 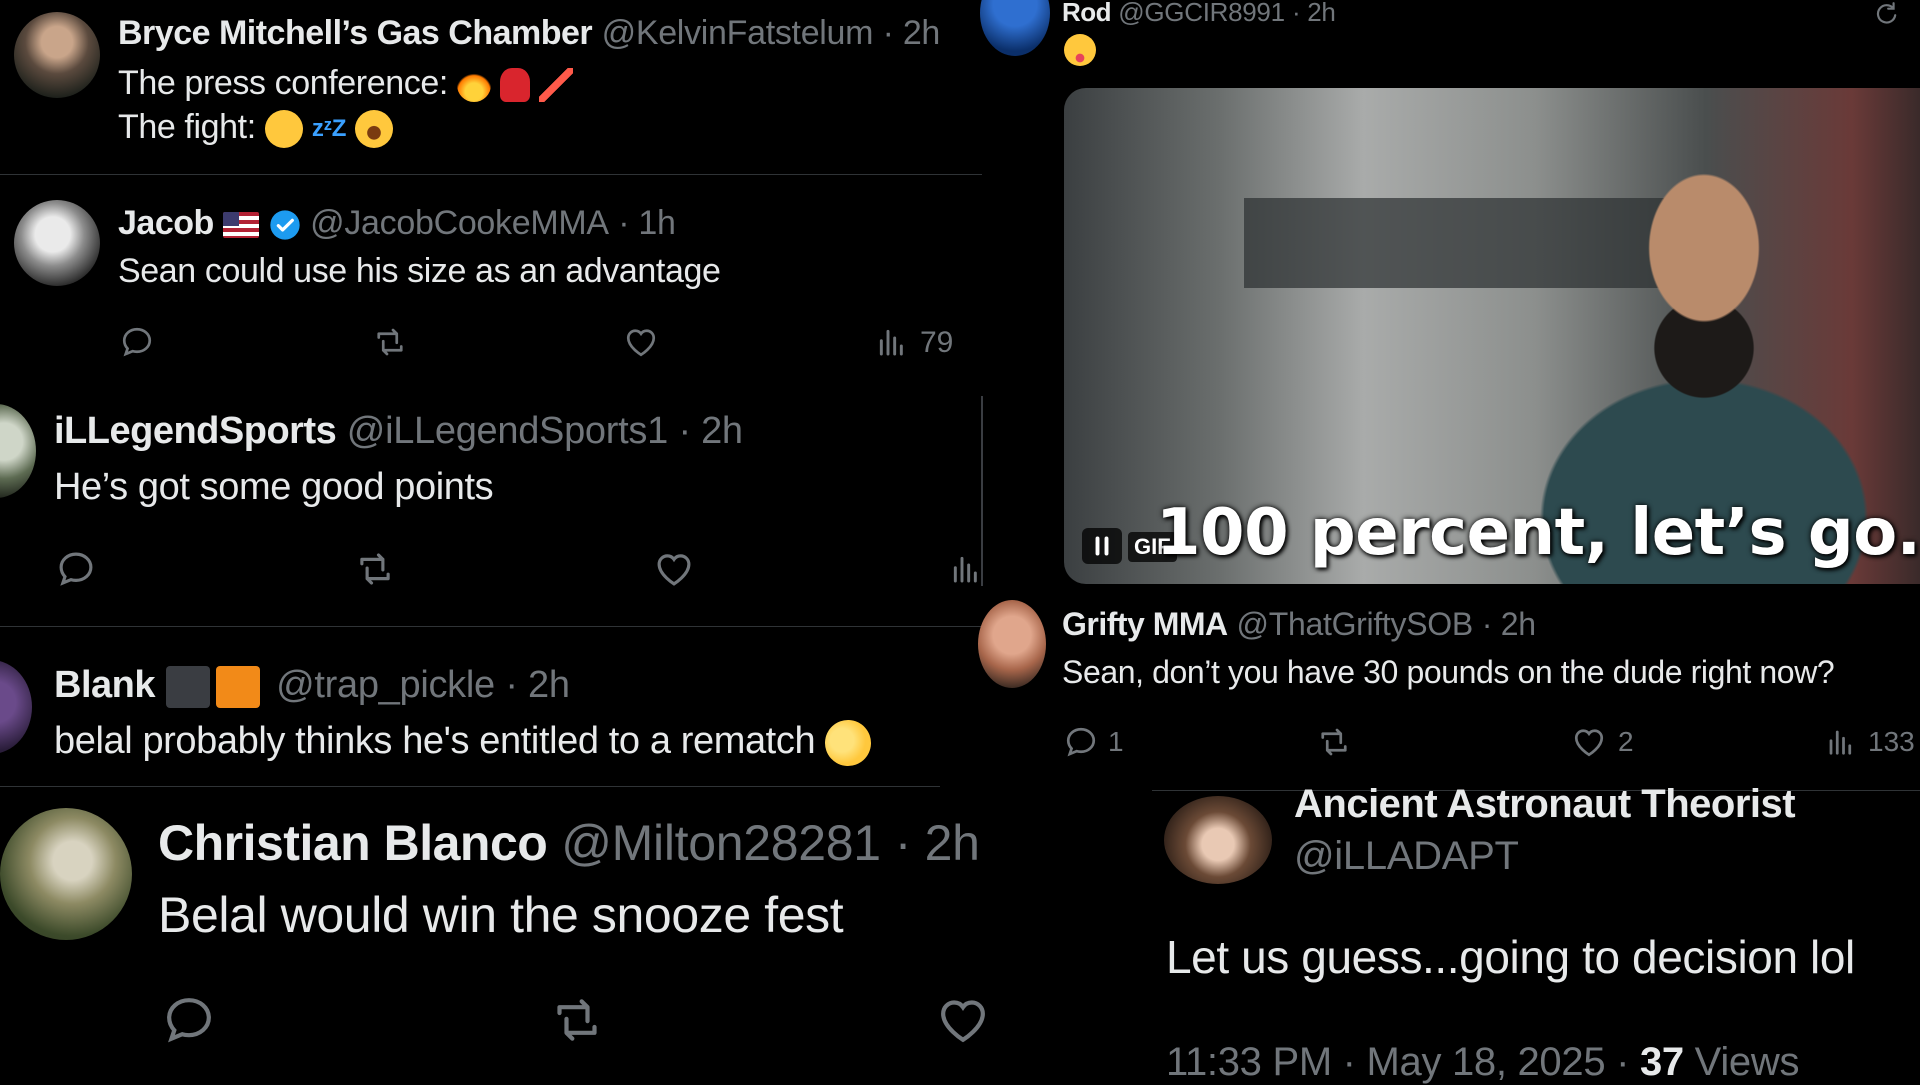 I want to click on reply-count: 1, so click(x=1116, y=741).